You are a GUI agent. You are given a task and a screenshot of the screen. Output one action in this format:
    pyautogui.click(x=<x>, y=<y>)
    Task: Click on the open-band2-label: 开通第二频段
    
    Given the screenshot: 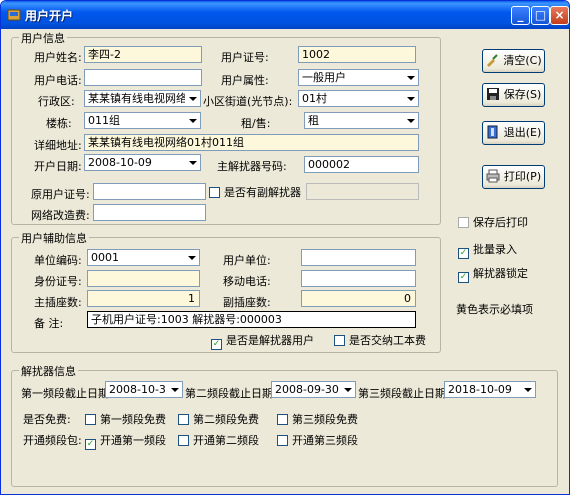 What is the action you would take?
    pyautogui.click(x=226, y=440)
    